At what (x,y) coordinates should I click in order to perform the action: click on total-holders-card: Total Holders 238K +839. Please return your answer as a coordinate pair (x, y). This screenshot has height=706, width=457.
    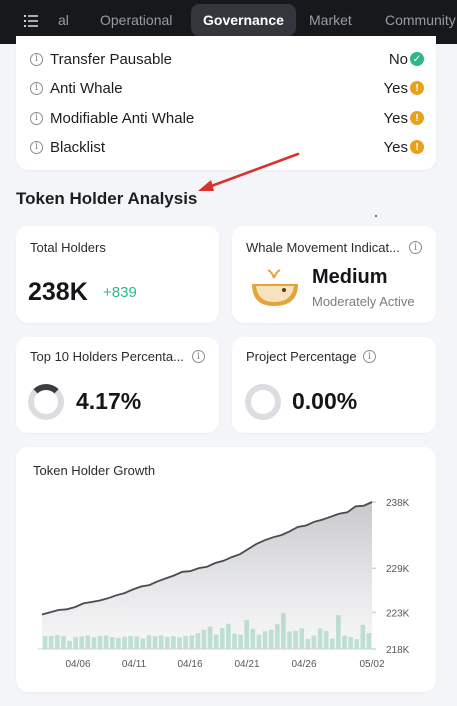
    Looking at the image, I should click on (117, 274).